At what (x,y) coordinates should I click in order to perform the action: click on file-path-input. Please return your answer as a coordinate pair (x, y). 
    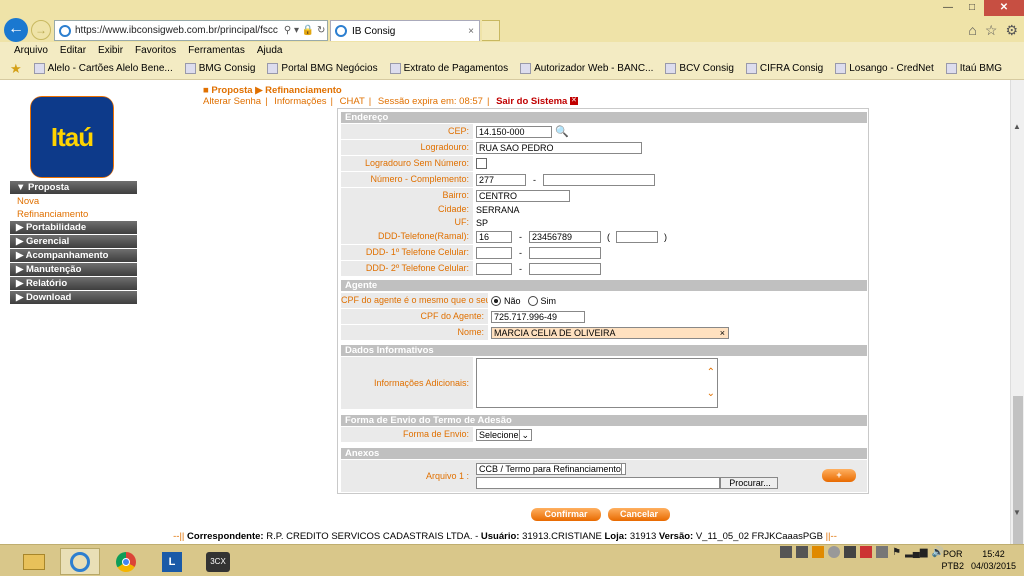
    Looking at the image, I should click on (598, 483).